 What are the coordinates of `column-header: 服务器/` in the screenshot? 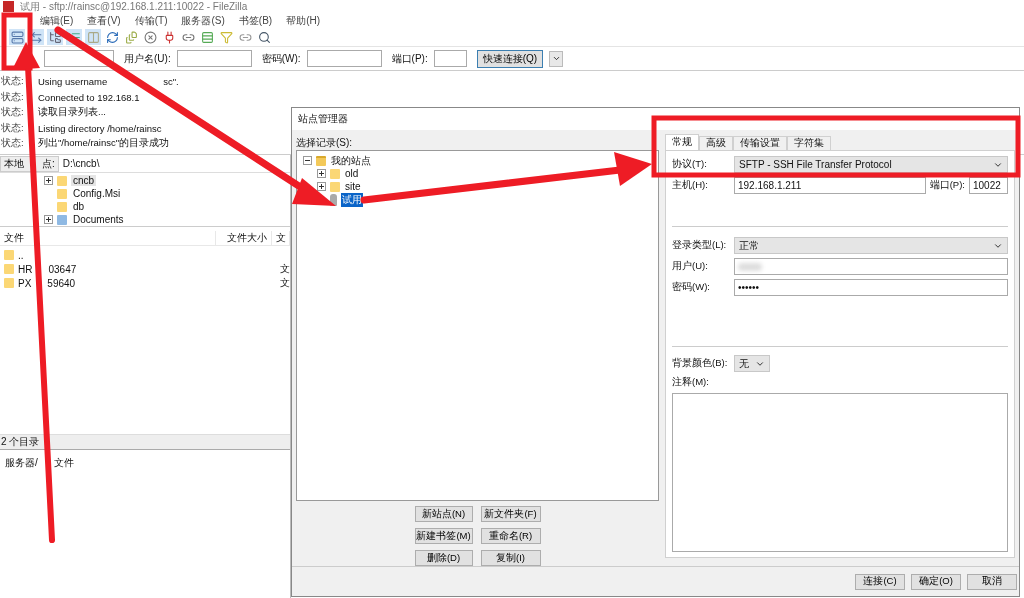 It's located at (21, 463).